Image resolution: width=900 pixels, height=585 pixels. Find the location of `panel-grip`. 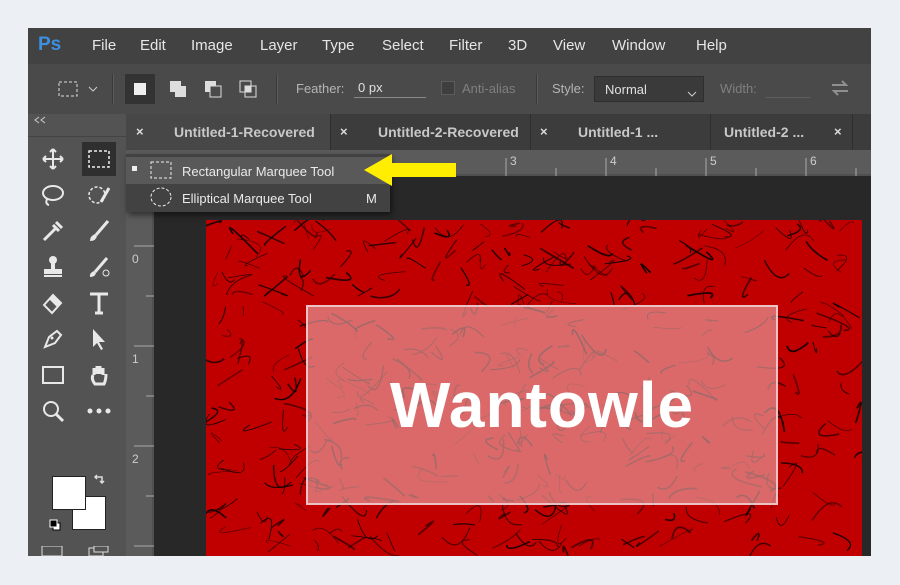

panel-grip is located at coordinates (77, 133).